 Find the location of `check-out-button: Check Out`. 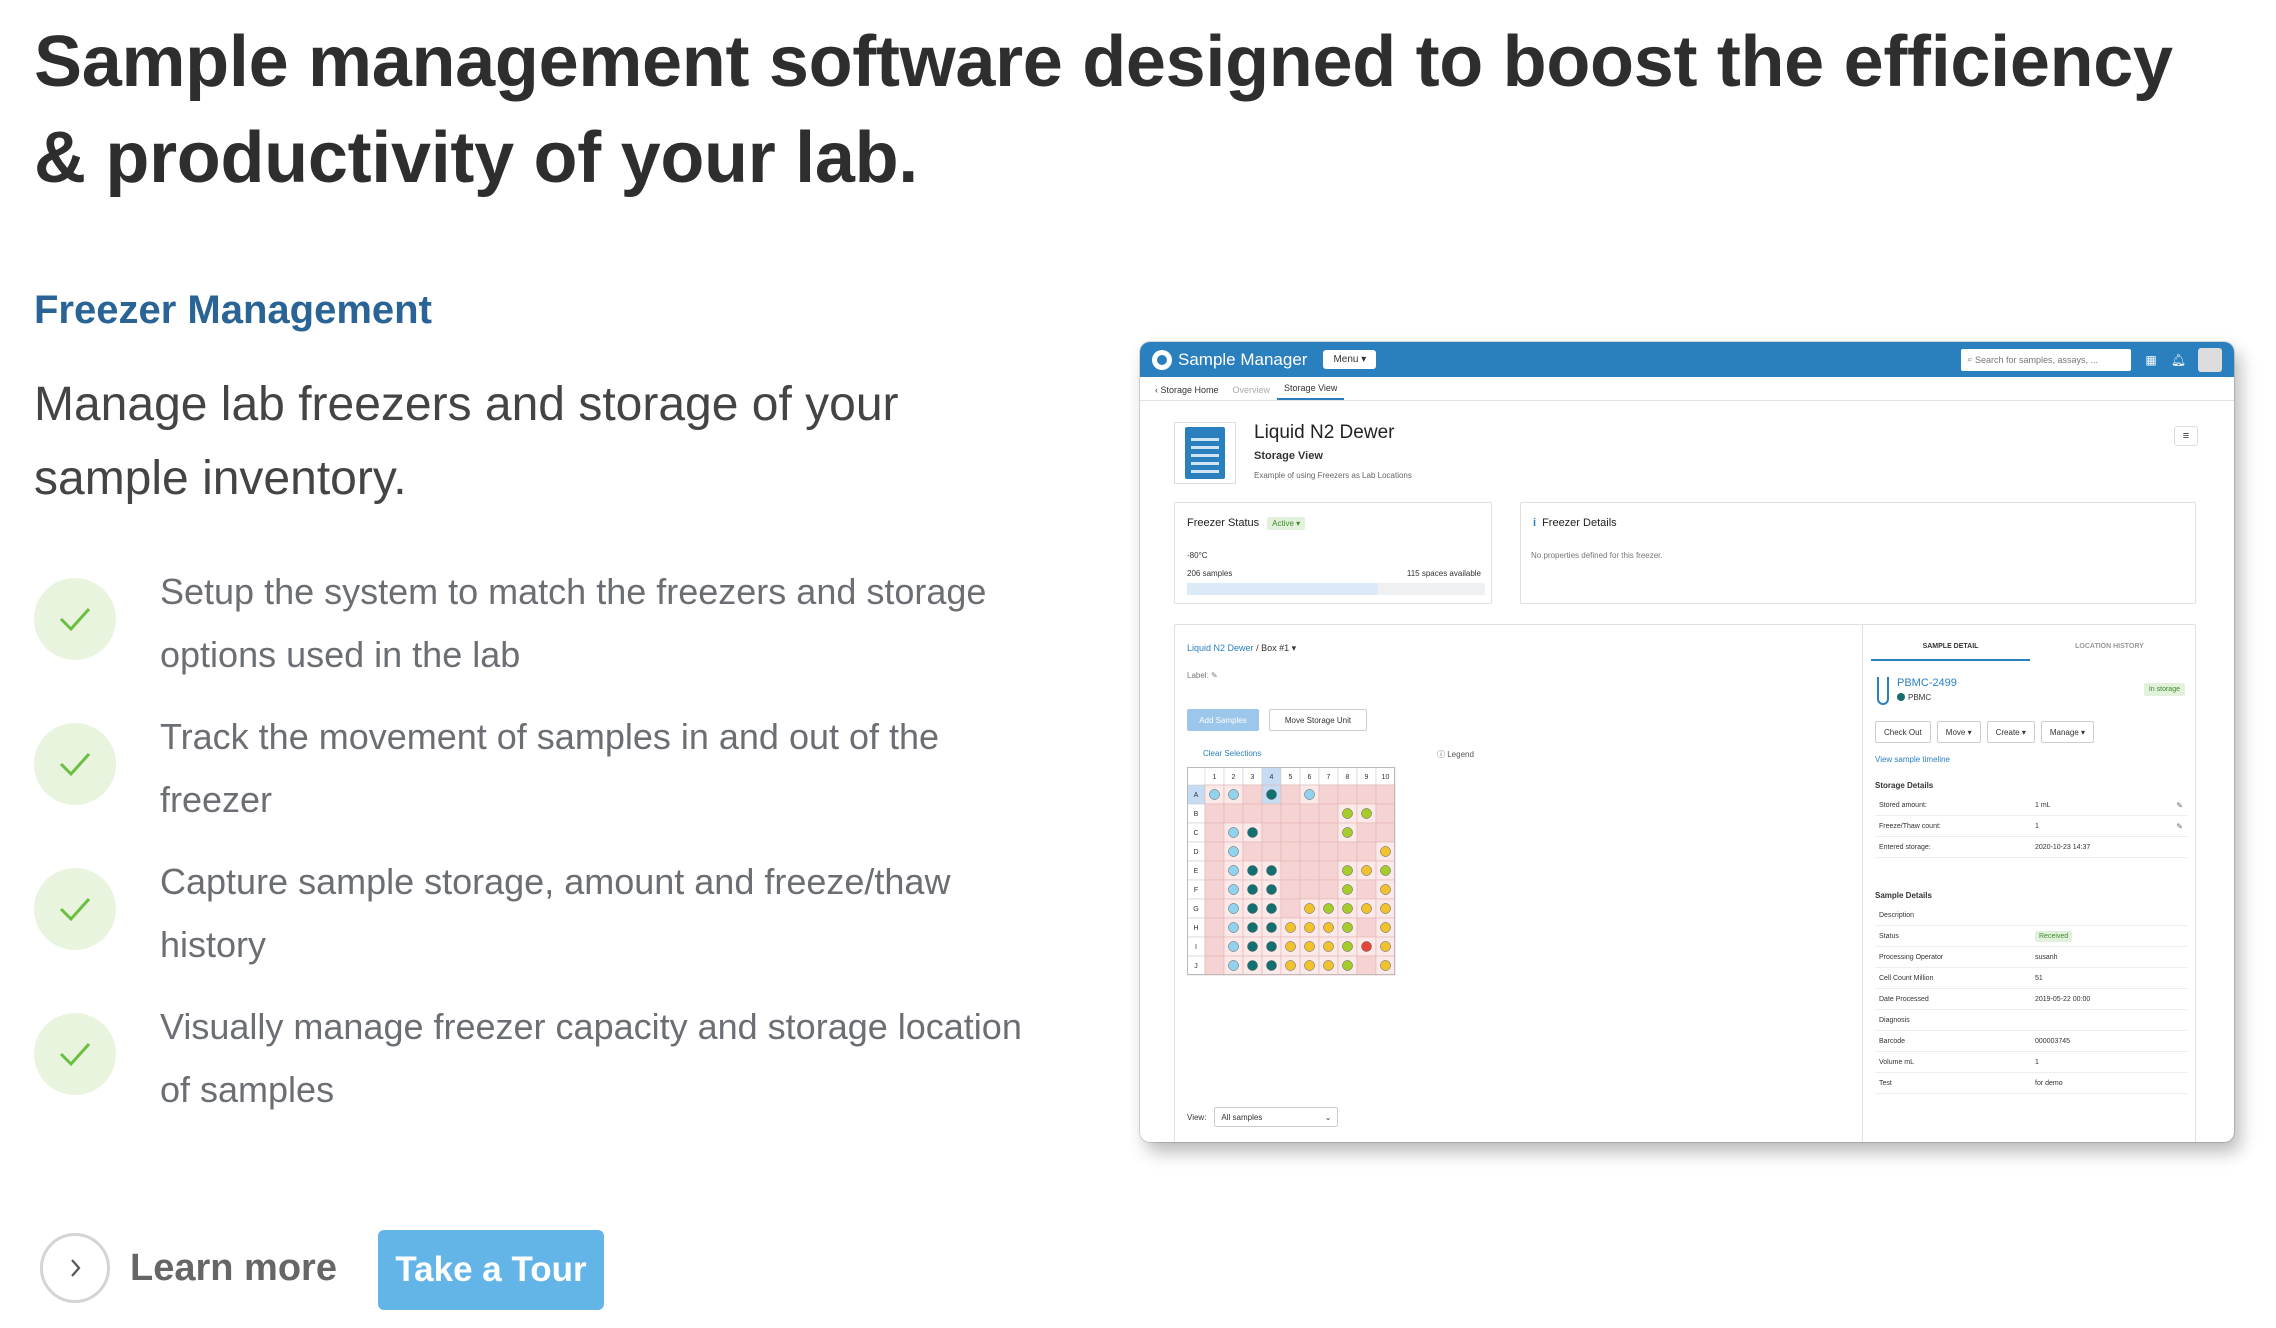

check-out-button: Check Out is located at coordinates (1903, 732).